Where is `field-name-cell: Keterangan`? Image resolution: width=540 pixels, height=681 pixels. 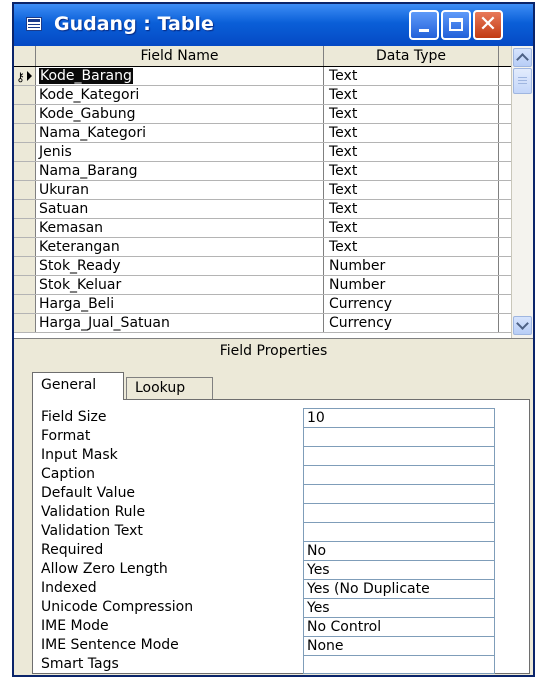
field-name-cell: Keterangan is located at coordinates (180, 247).